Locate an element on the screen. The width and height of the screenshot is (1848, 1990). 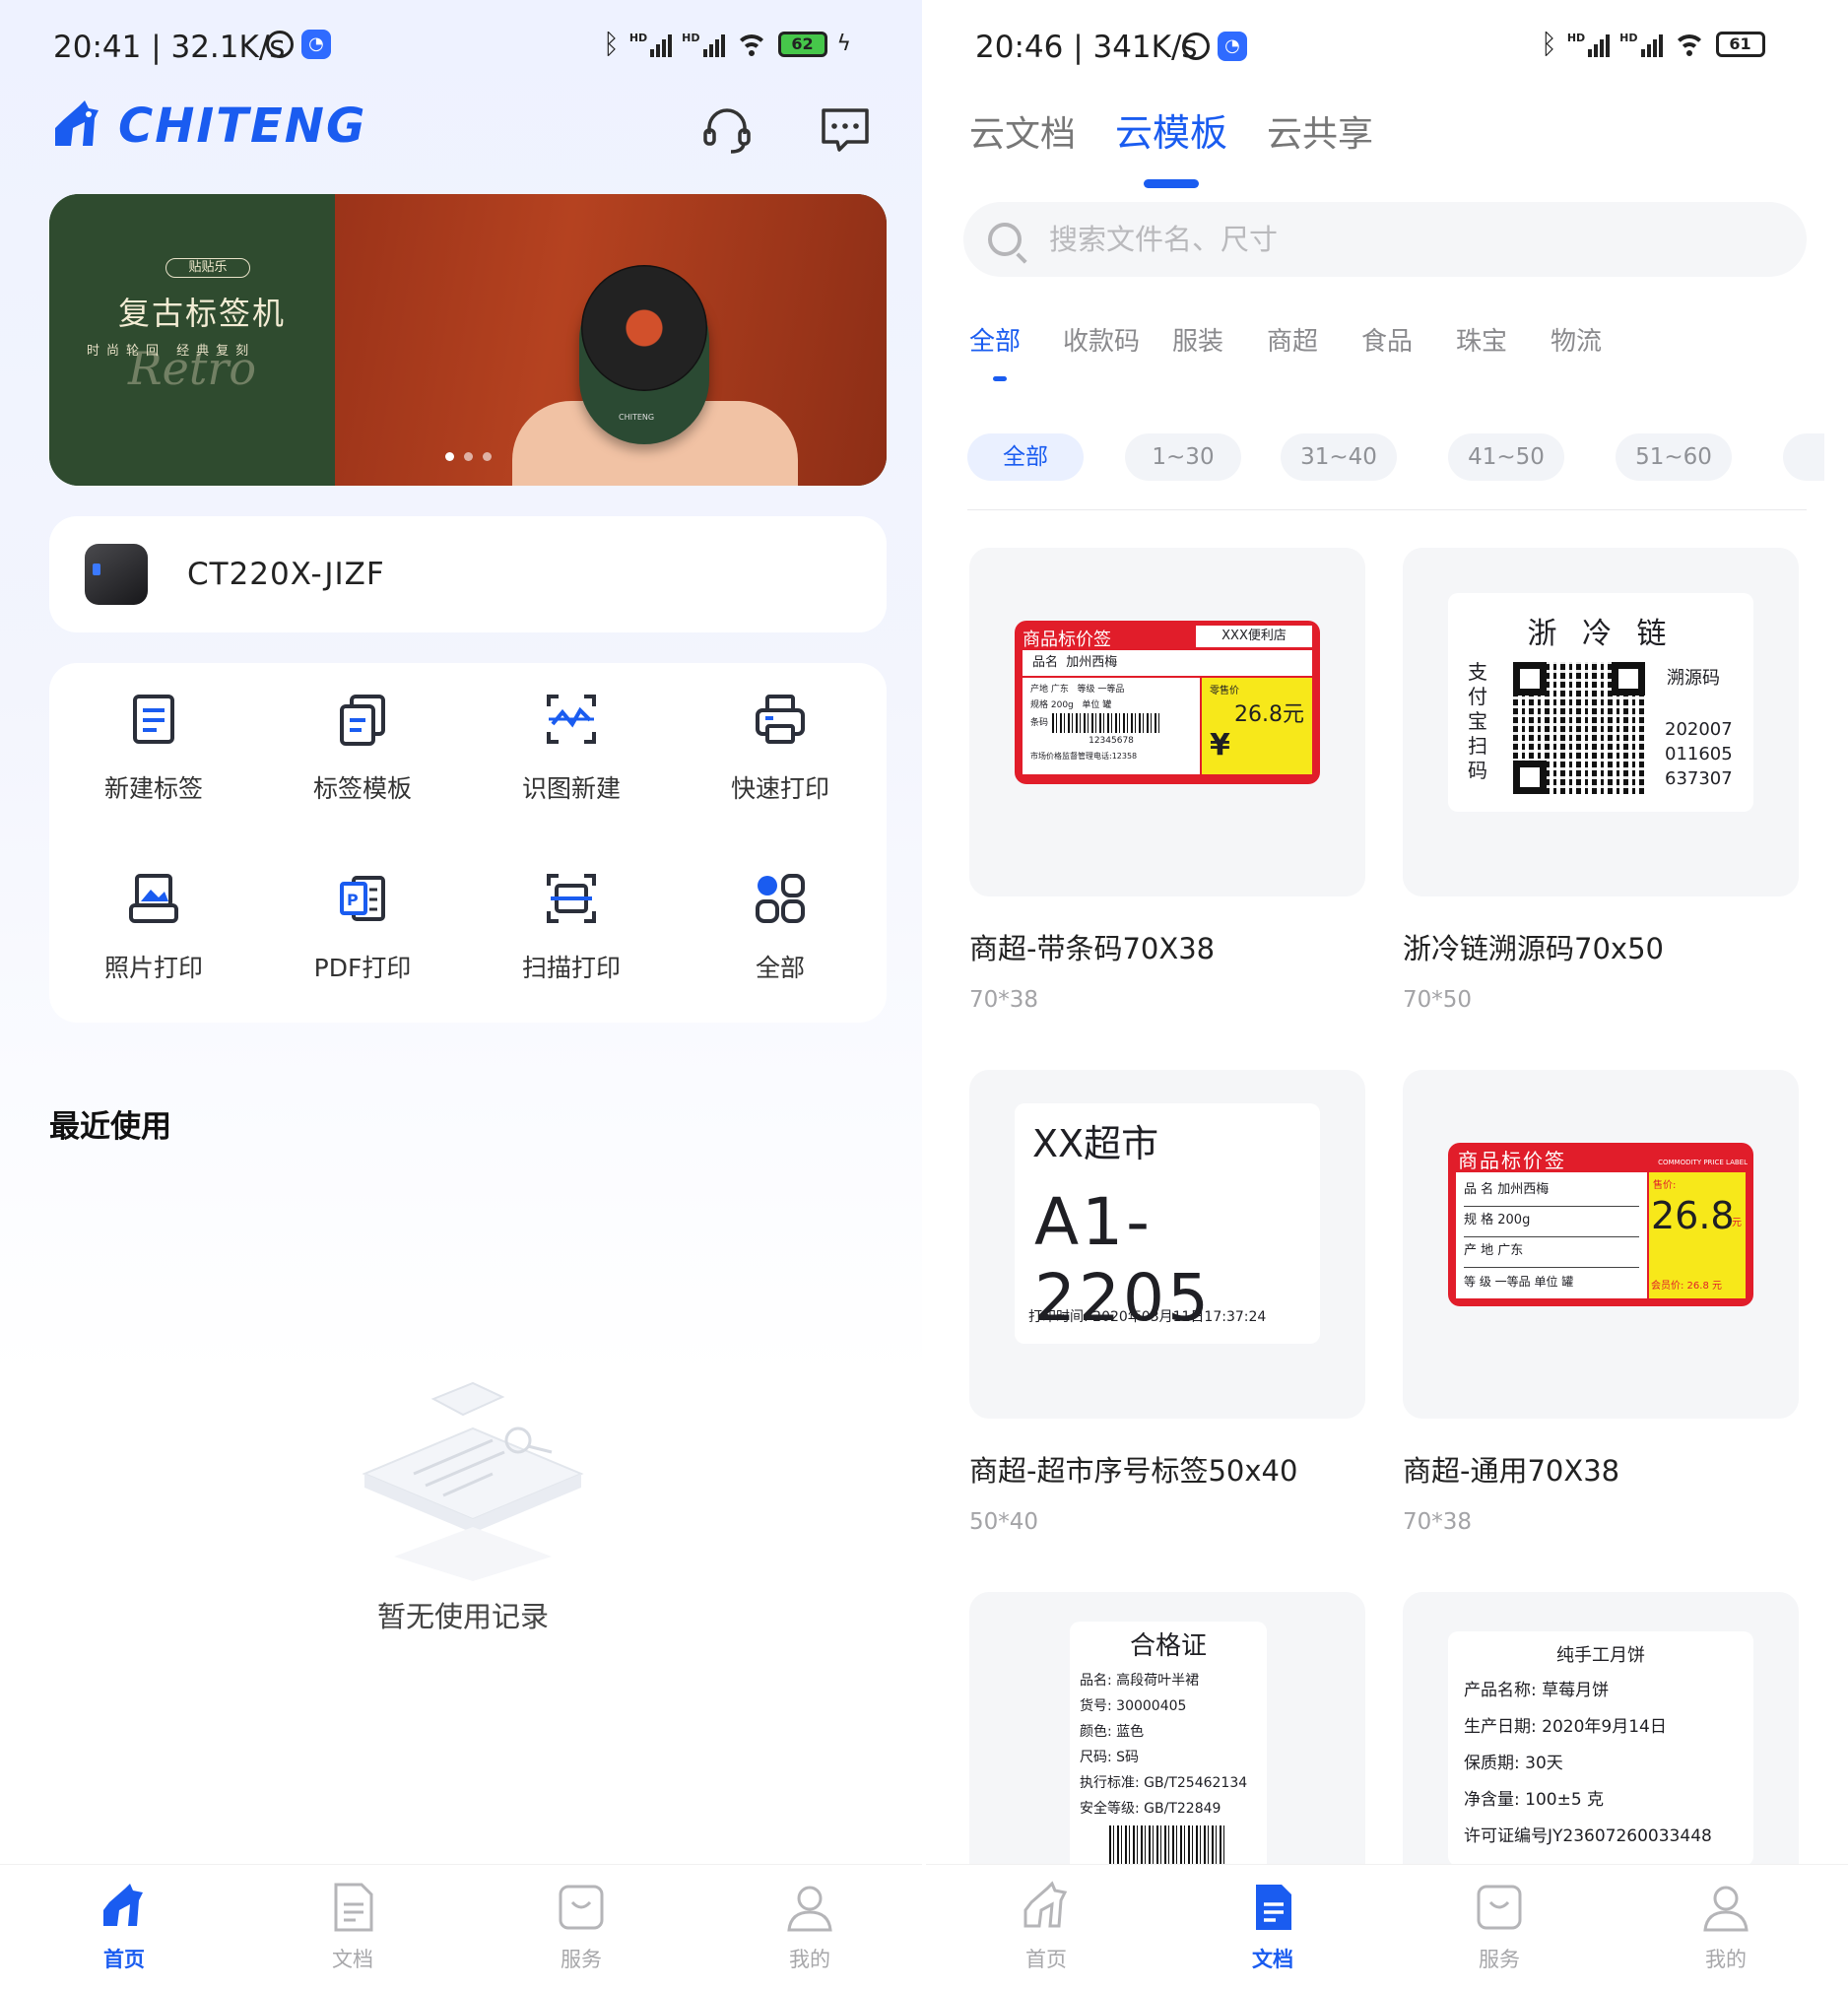
template-size: 70*50 is located at coordinates (1438, 1000).